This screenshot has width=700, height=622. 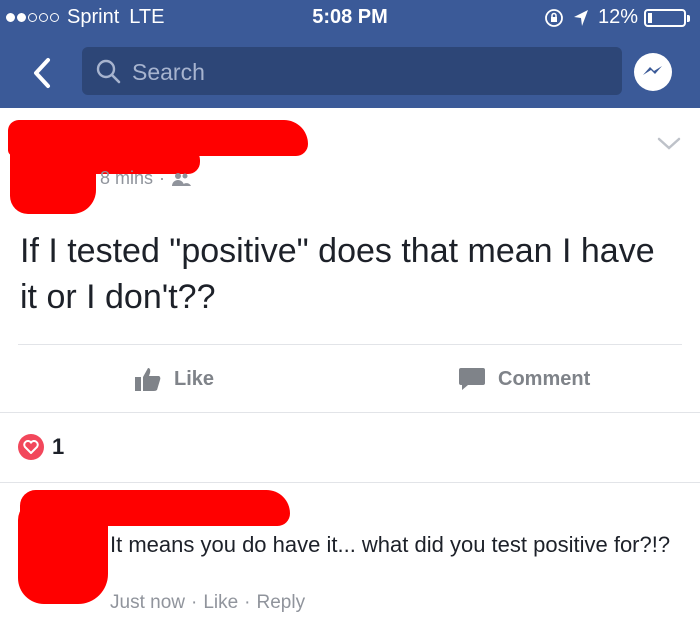 I want to click on post-time: 8 mins, so click(x=127, y=178).